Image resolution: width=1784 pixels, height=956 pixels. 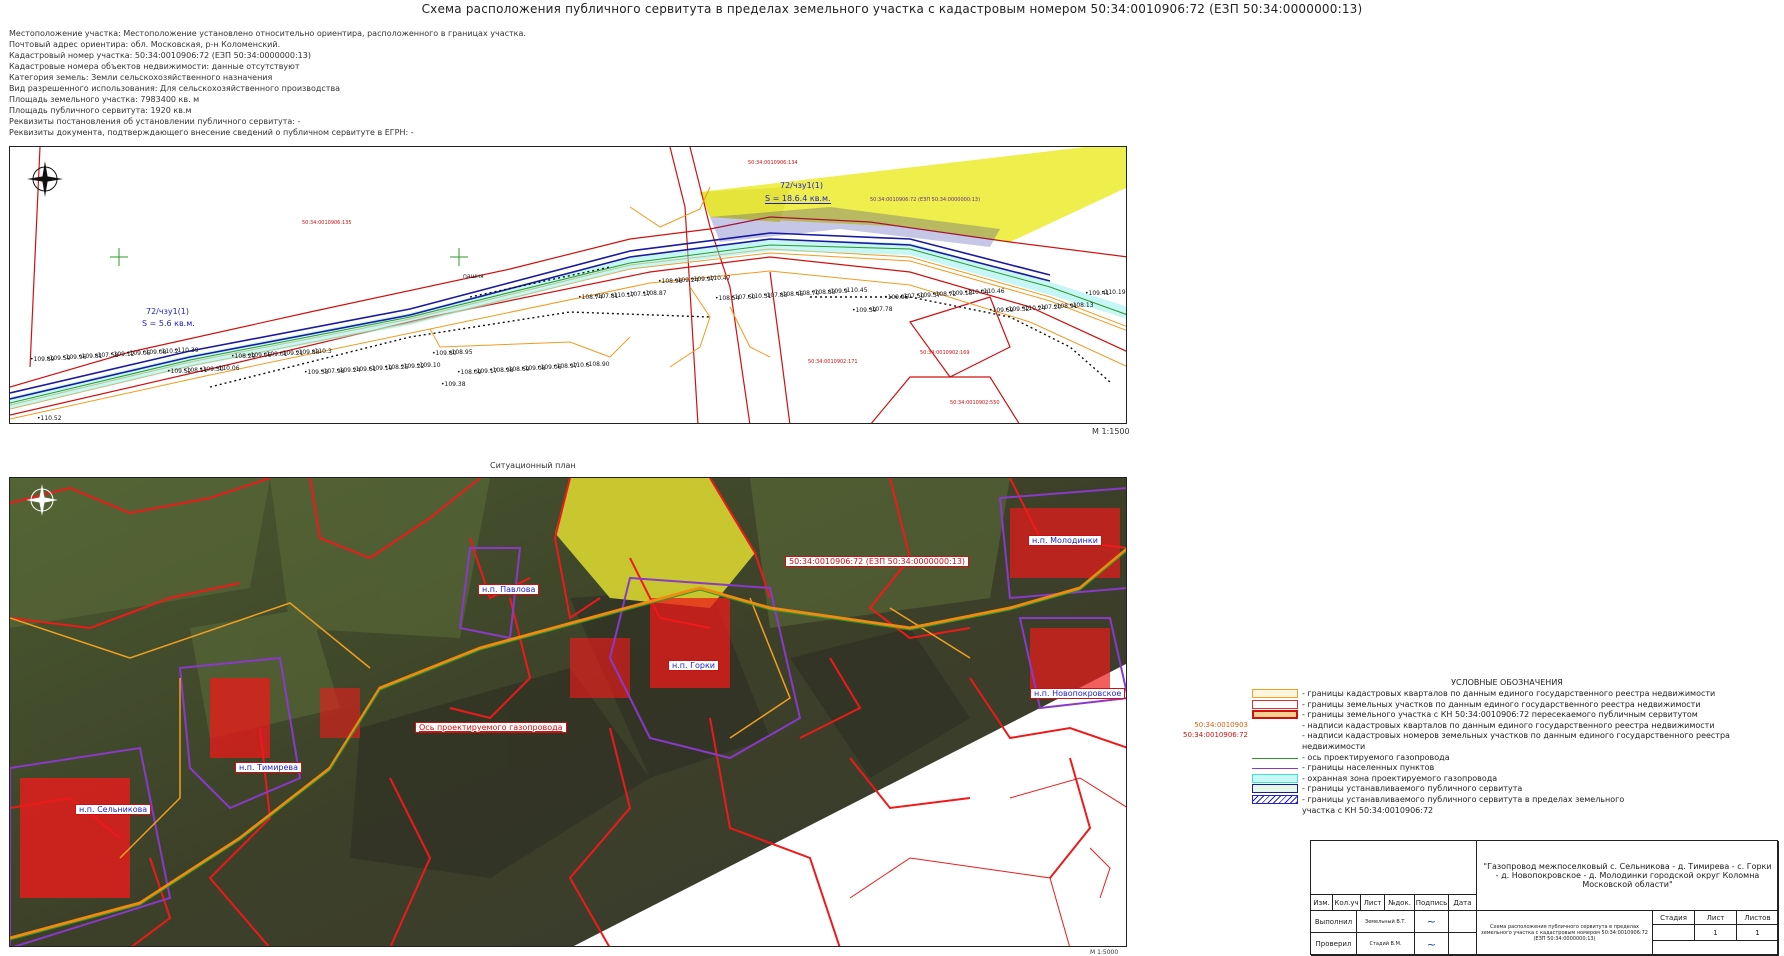 What do you see at coordinates (693, 665) in the screenshot?
I see `settlement-label-gorki: н.п. Горки` at bounding box center [693, 665].